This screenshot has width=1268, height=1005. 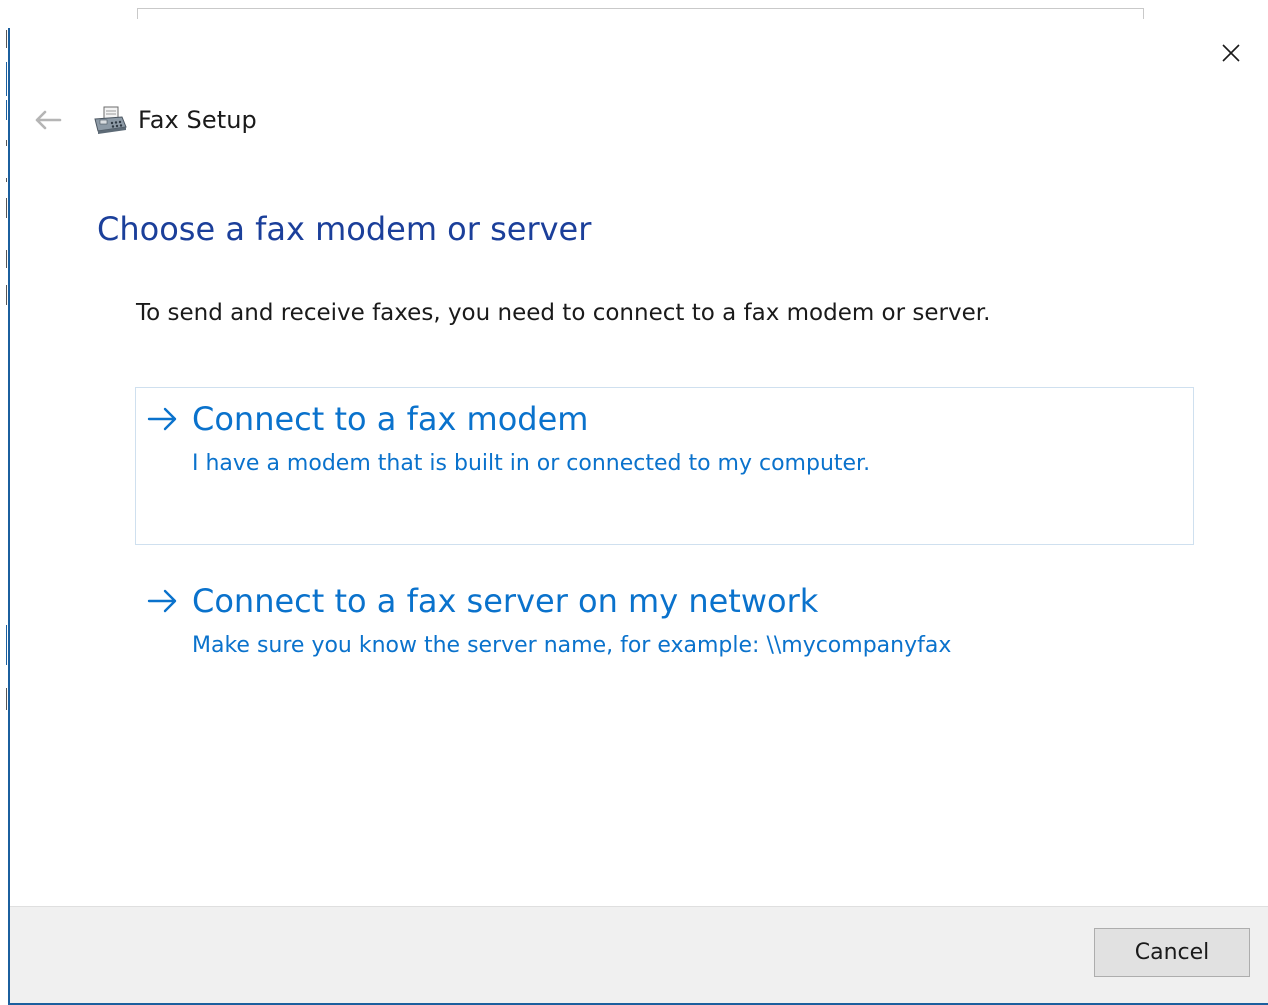 I want to click on close-icon, so click(x=1231, y=53).